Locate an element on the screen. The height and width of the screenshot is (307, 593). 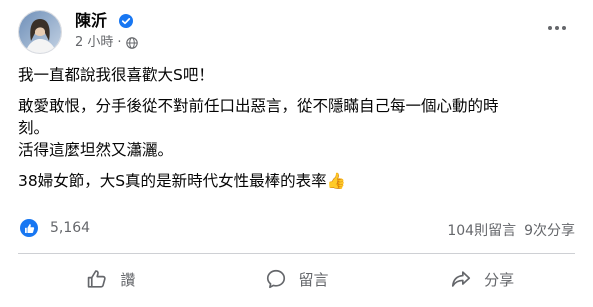
like-button-label: 讚 is located at coordinates (128, 279).